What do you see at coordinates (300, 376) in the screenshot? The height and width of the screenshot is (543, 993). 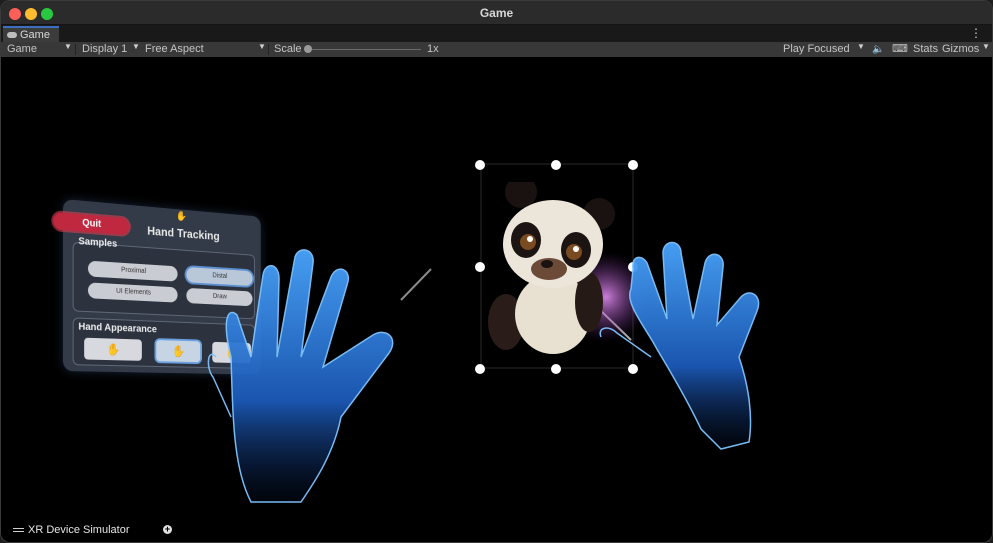 I see `left-hand-model` at bounding box center [300, 376].